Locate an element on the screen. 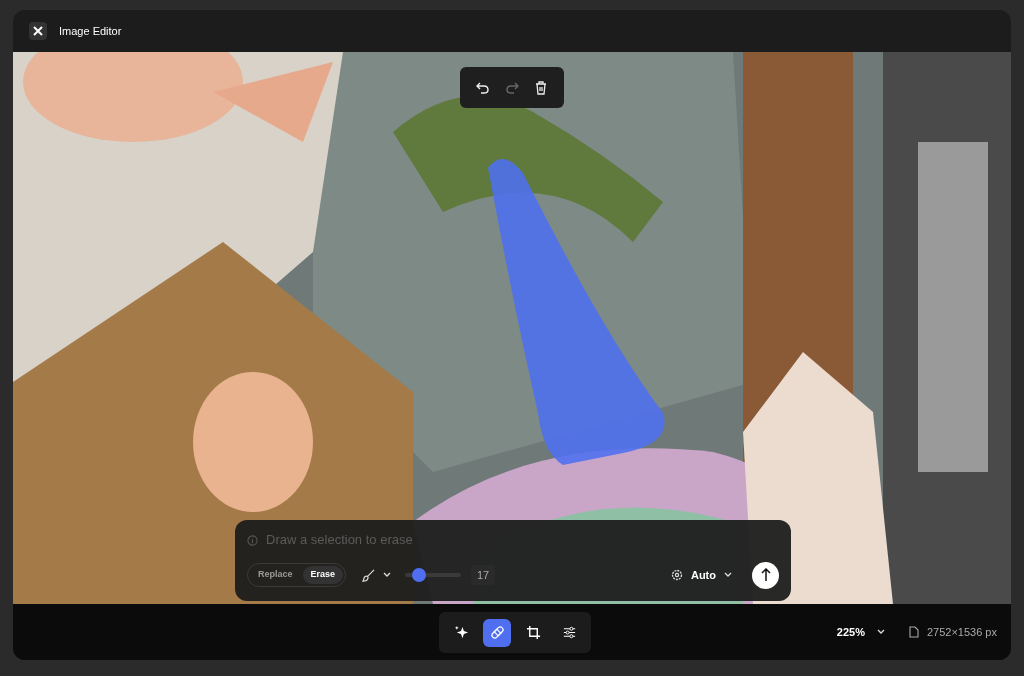 The width and height of the screenshot is (1024, 676). heal-tool-button is located at coordinates (497, 632).